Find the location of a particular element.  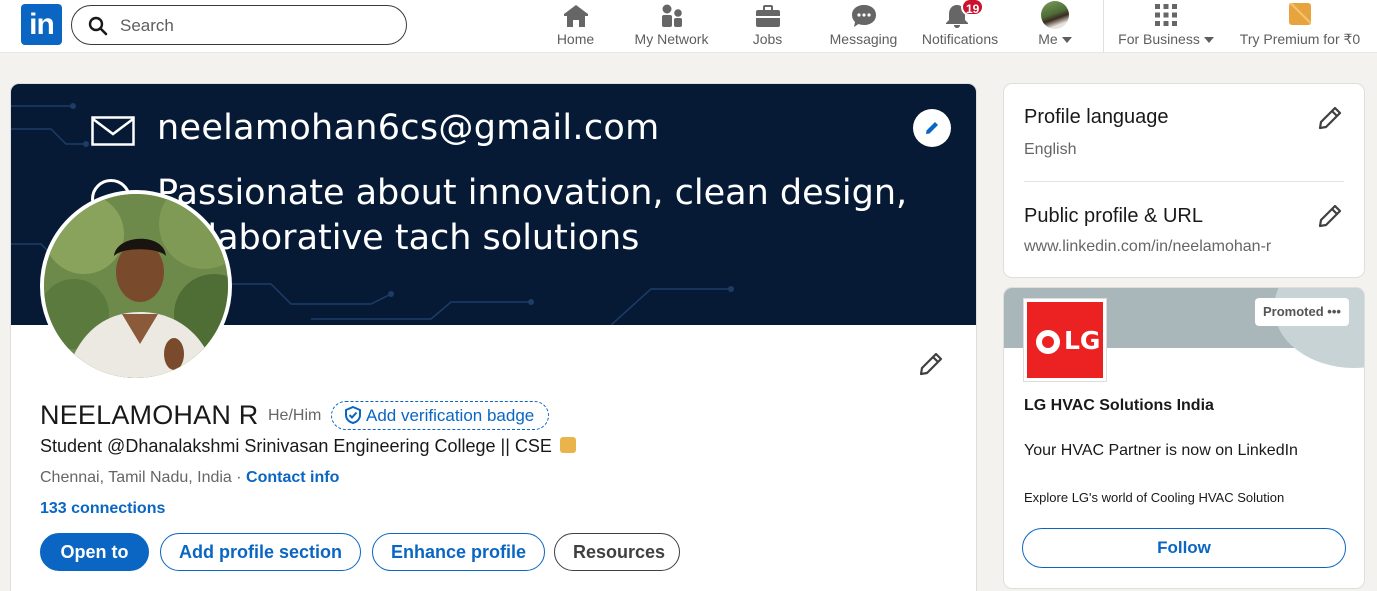

nav-home: Home is located at coordinates (575, 26).